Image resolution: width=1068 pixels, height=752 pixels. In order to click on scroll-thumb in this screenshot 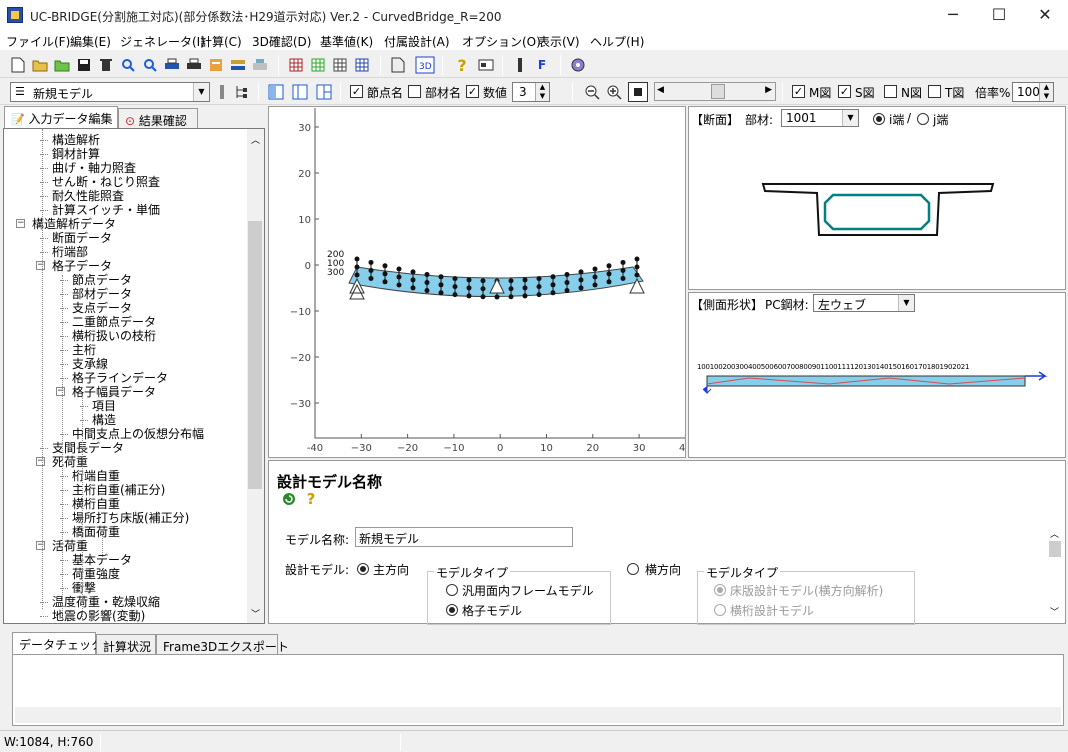, I will do `click(718, 91)`.